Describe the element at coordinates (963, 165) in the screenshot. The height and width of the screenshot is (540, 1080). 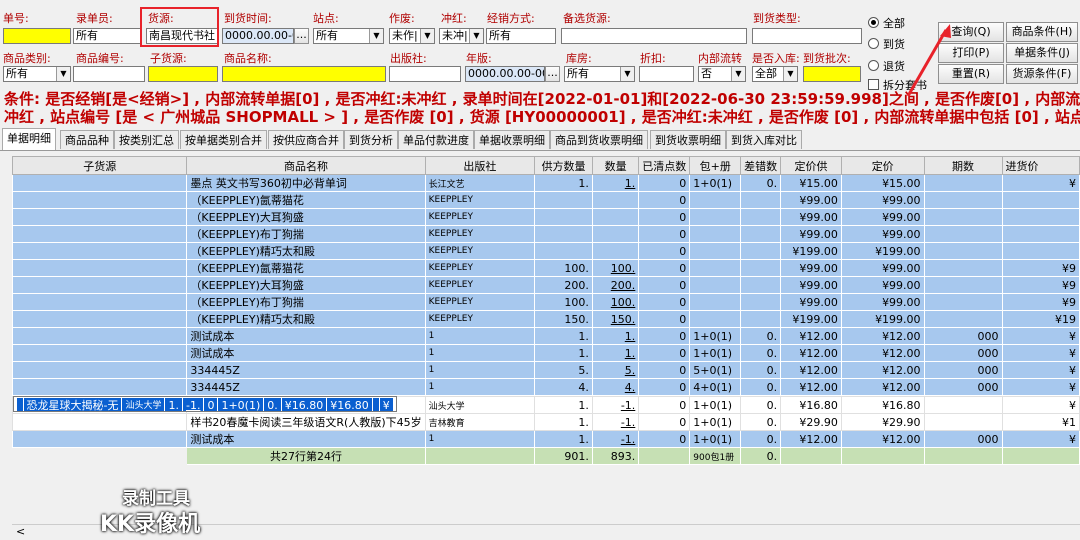
I see `column-header: 期数` at that location.